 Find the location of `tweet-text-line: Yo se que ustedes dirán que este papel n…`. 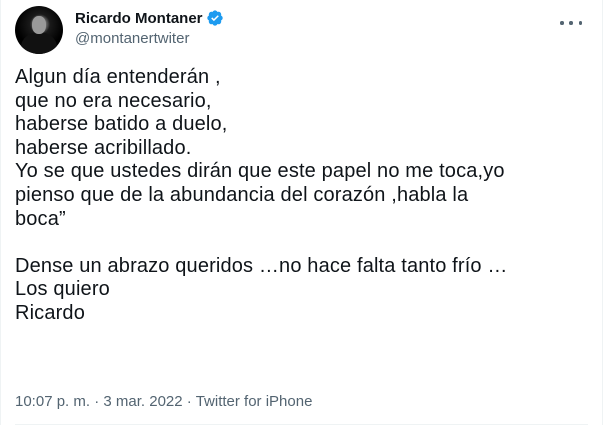

tweet-text-line: Yo se que ustedes dirán que este papel n… is located at coordinates (260, 171).